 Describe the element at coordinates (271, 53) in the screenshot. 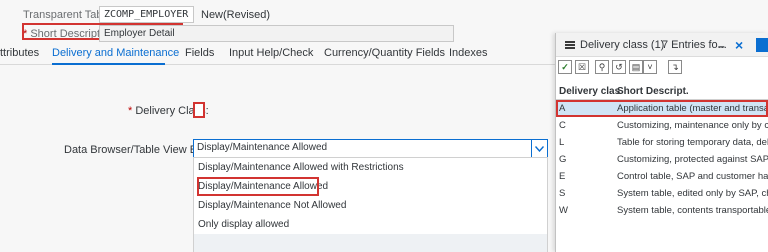

I see `tab-input-help-check: Input Help/Check` at that location.